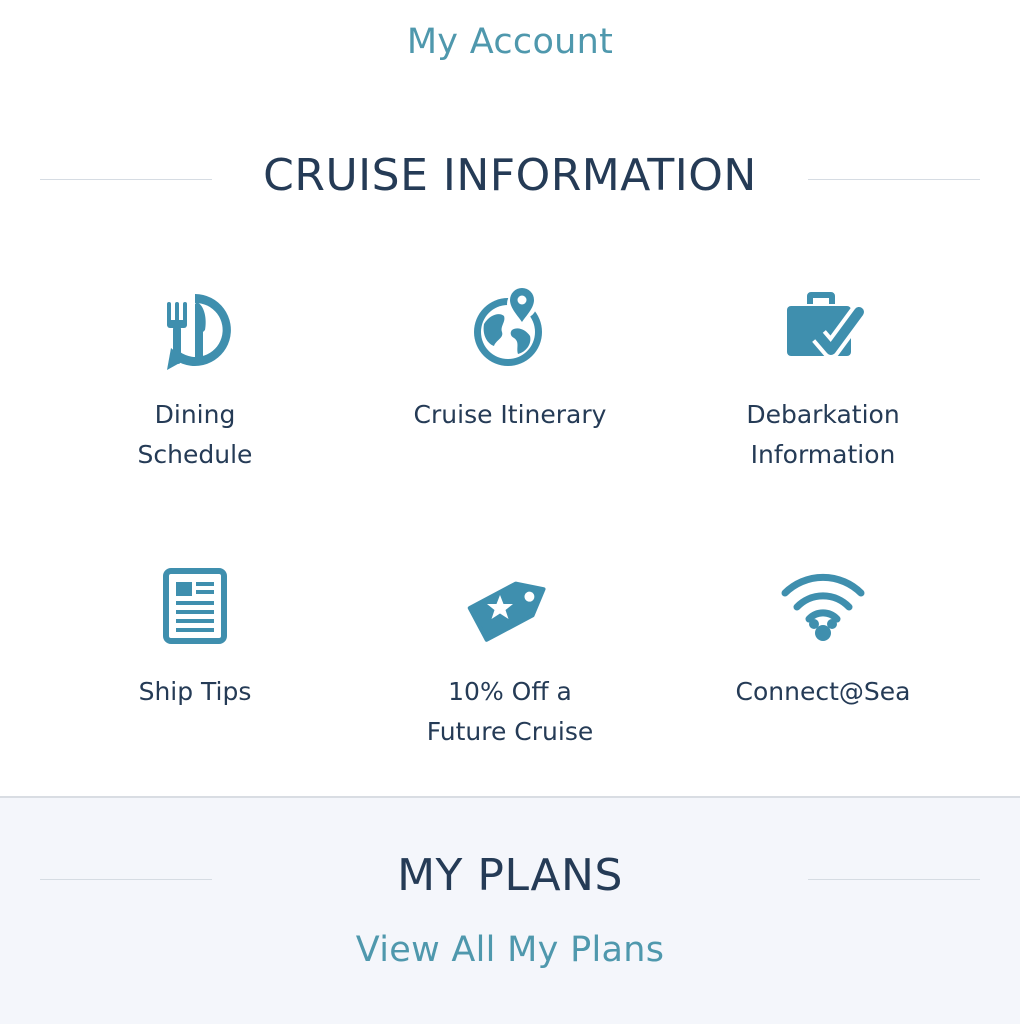 The image size is (1020, 1024). What do you see at coordinates (195, 454) in the screenshot?
I see `tile-label-line2: Schedule` at bounding box center [195, 454].